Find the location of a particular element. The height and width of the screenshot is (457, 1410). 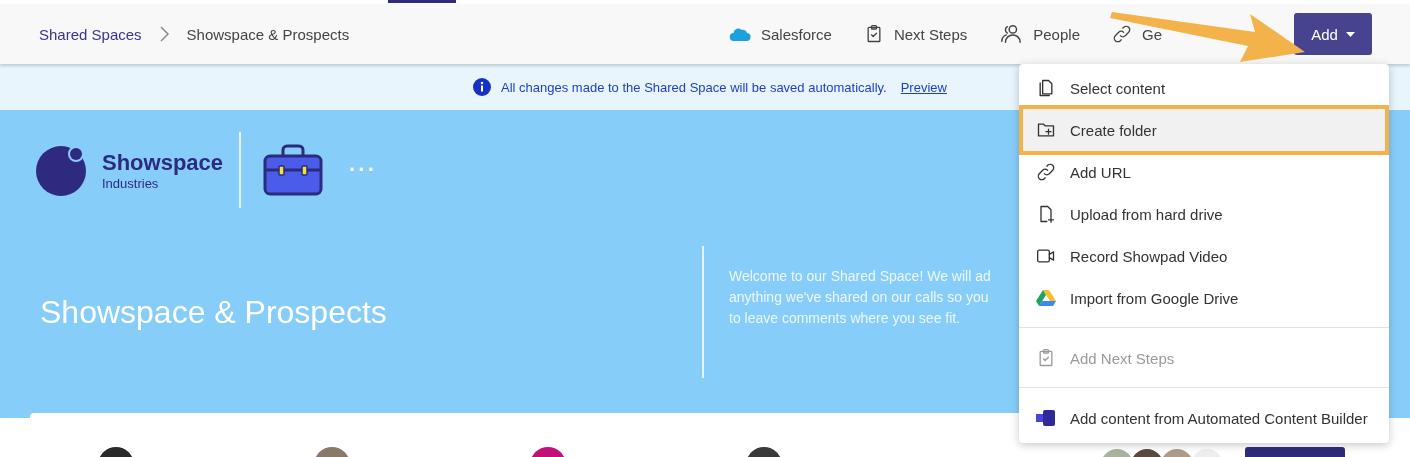

breadcrumb-current: Showspace & Prospects is located at coordinates (268, 34).